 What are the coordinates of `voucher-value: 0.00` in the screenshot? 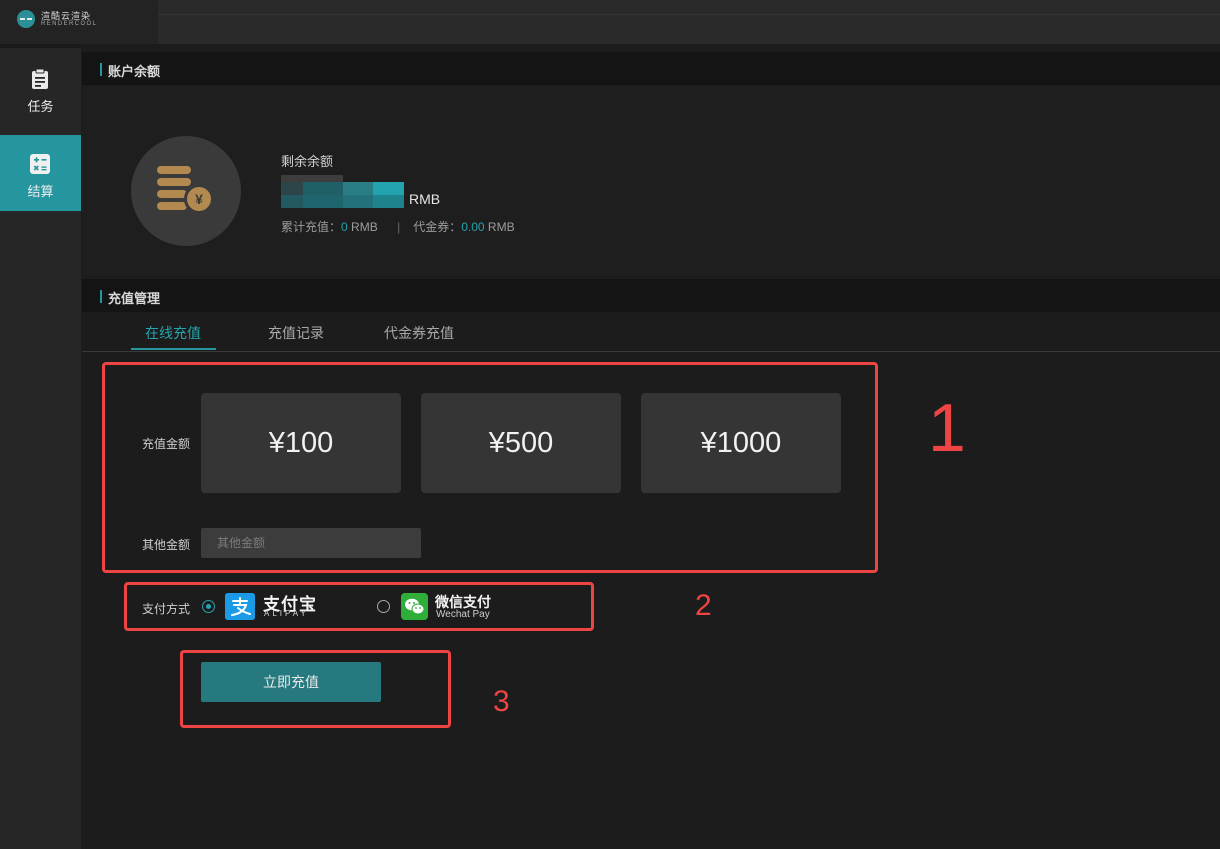 It's located at (473, 227).